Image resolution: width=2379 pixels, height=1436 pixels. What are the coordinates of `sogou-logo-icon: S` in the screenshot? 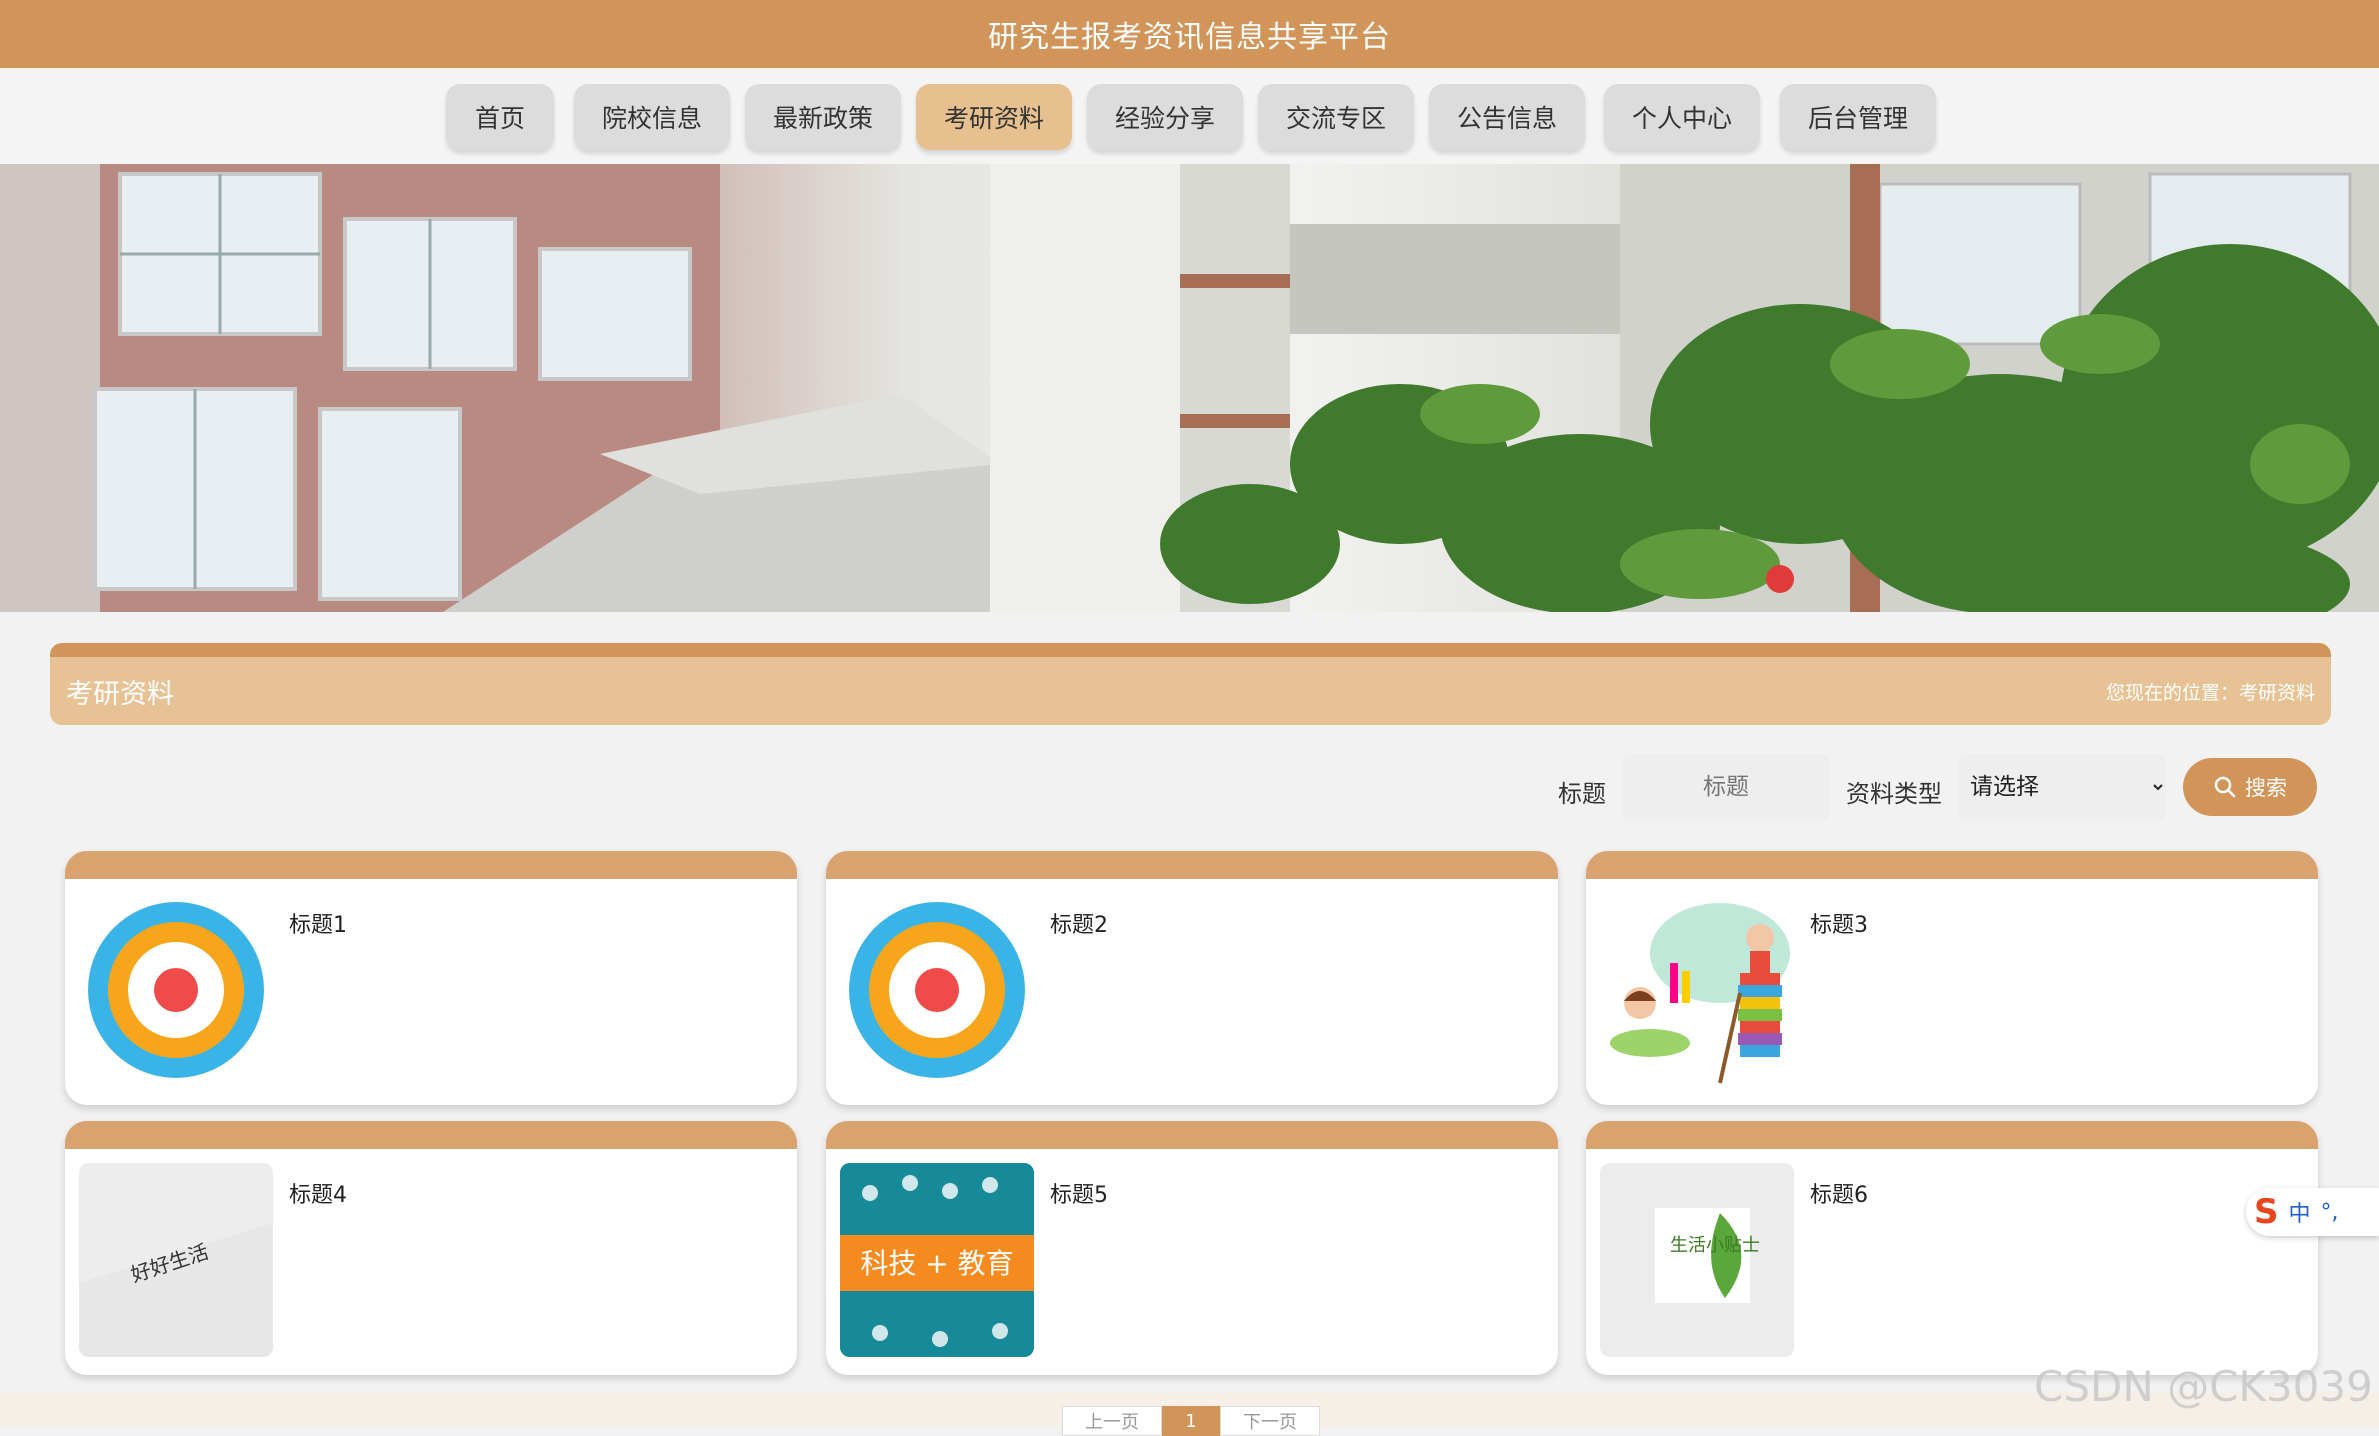 It's located at (2266, 1212).